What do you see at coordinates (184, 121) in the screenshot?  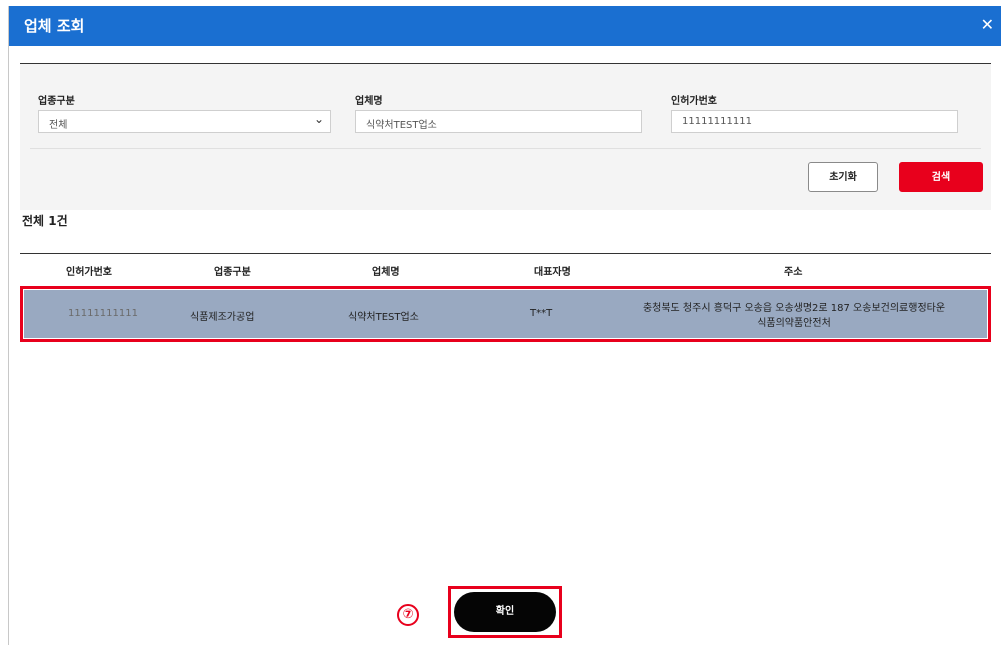 I see `category-select: 전체` at bounding box center [184, 121].